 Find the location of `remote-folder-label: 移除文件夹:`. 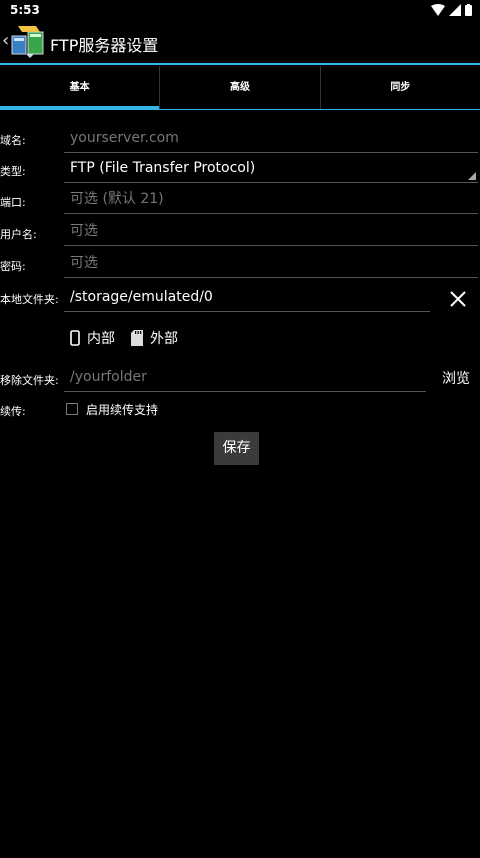

remote-folder-label: 移除文件夹: is located at coordinates (29, 380).